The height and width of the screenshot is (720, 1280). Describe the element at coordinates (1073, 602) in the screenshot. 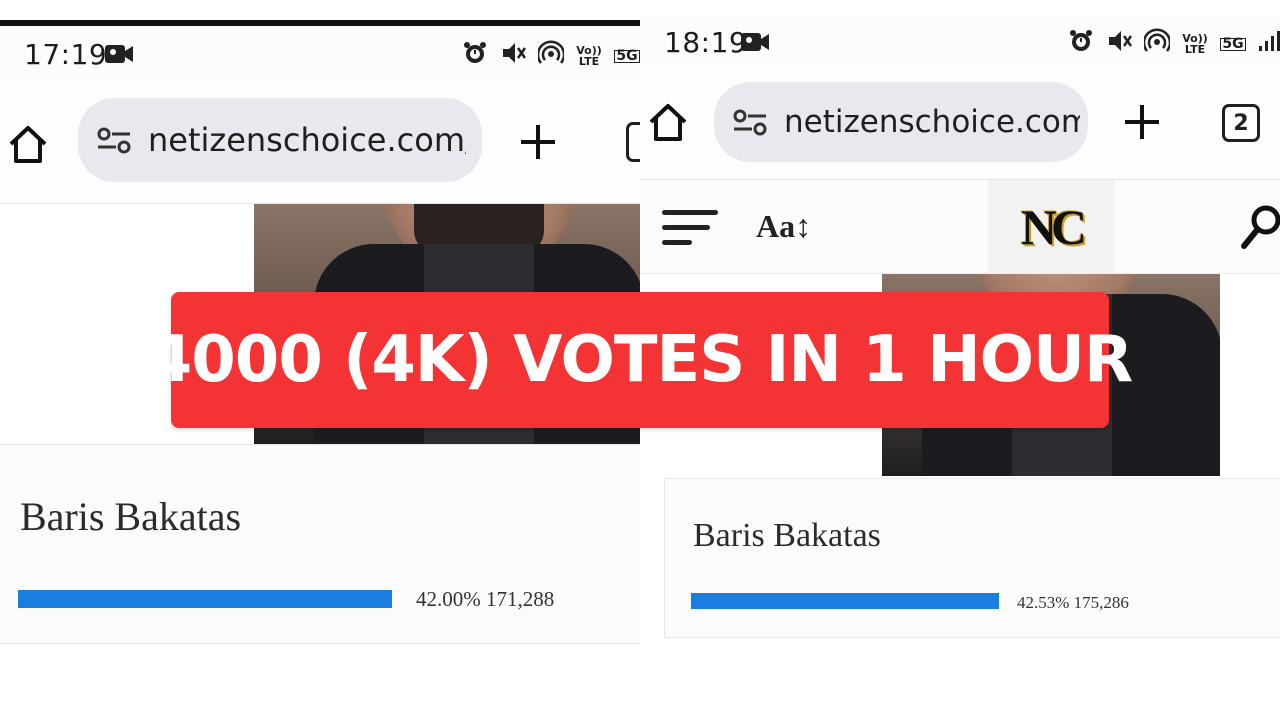

I see `vote-stats: 42.53% 175,286` at that location.